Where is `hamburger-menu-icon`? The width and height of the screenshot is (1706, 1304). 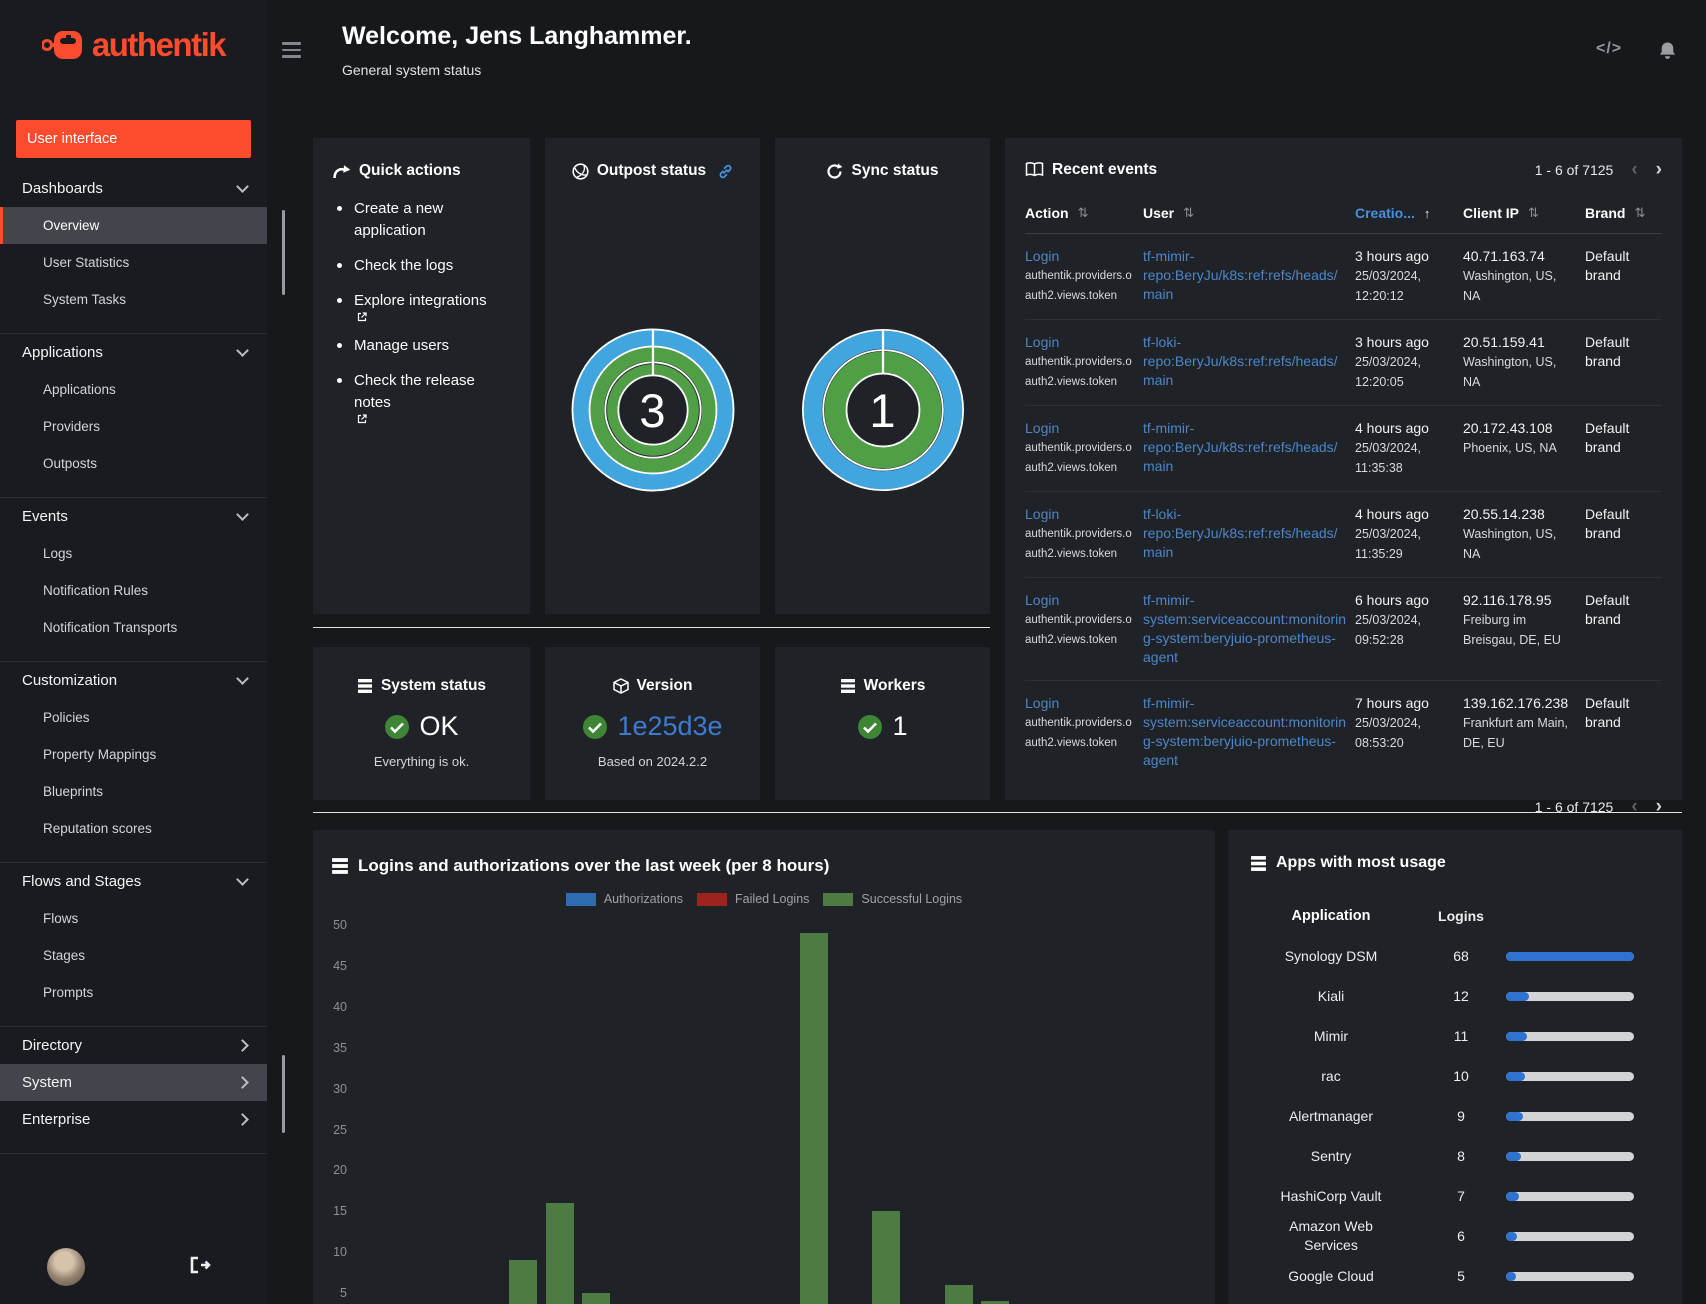
hamburger-menu-icon is located at coordinates (291, 52).